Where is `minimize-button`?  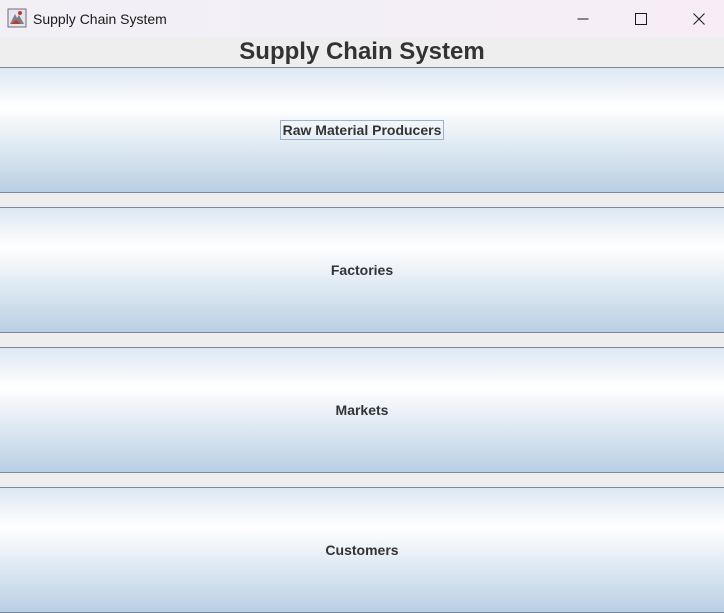
minimize-button is located at coordinates (583, 18).